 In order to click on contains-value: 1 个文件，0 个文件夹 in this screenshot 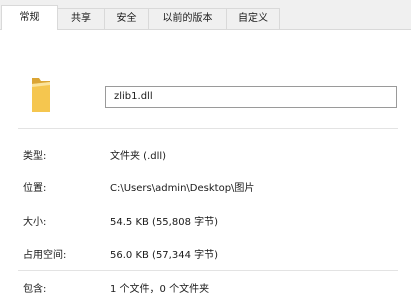, I will do `click(160, 289)`.